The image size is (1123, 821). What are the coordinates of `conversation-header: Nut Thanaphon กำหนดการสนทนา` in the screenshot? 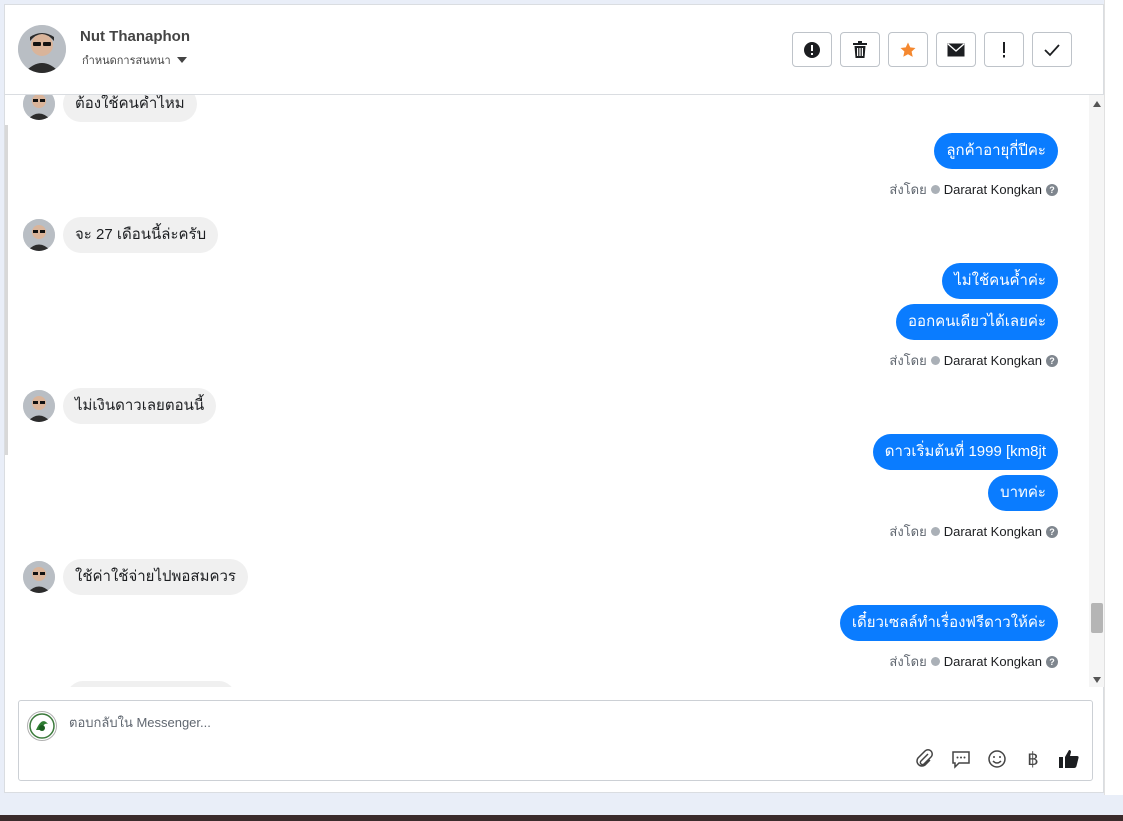 It's located at (554, 50).